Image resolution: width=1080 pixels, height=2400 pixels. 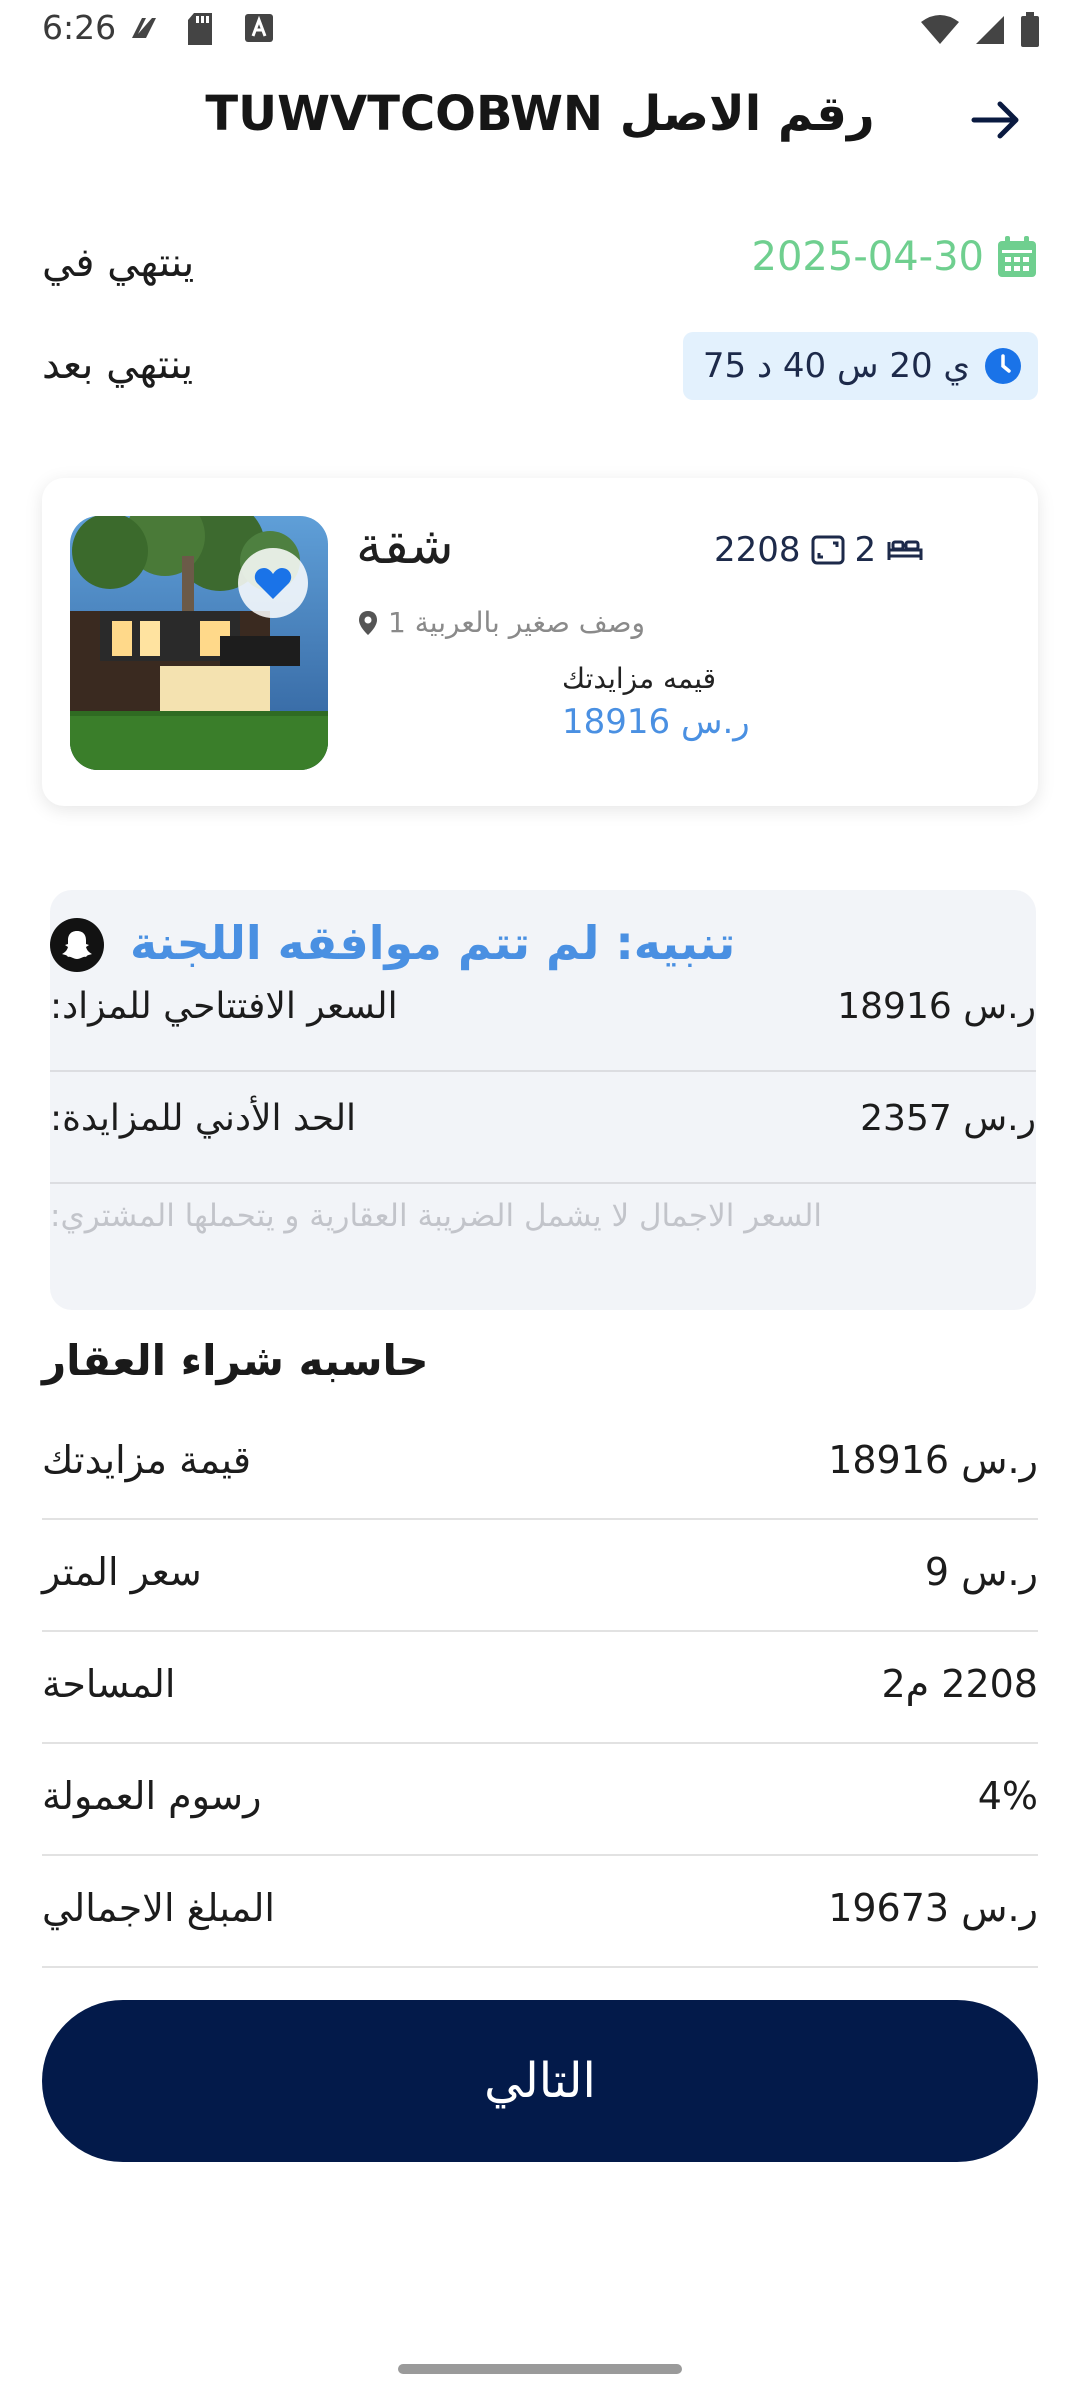 What do you see at coordinates (865, 550) in the screenshot?
I see `beds-value: 2` at bounding box center [865, 550].